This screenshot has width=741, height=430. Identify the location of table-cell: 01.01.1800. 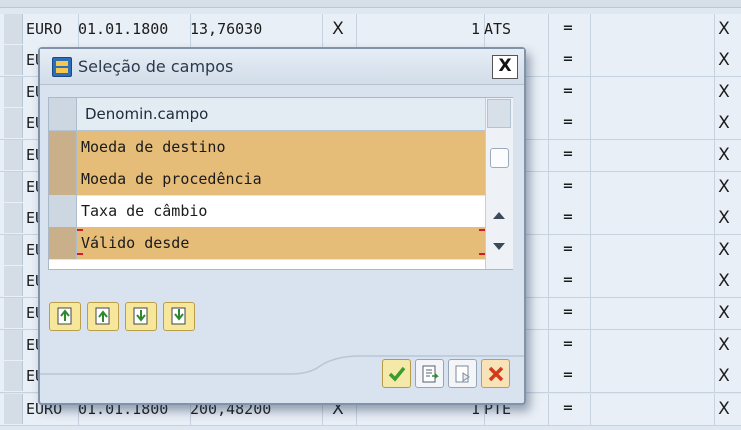
(133, 29).